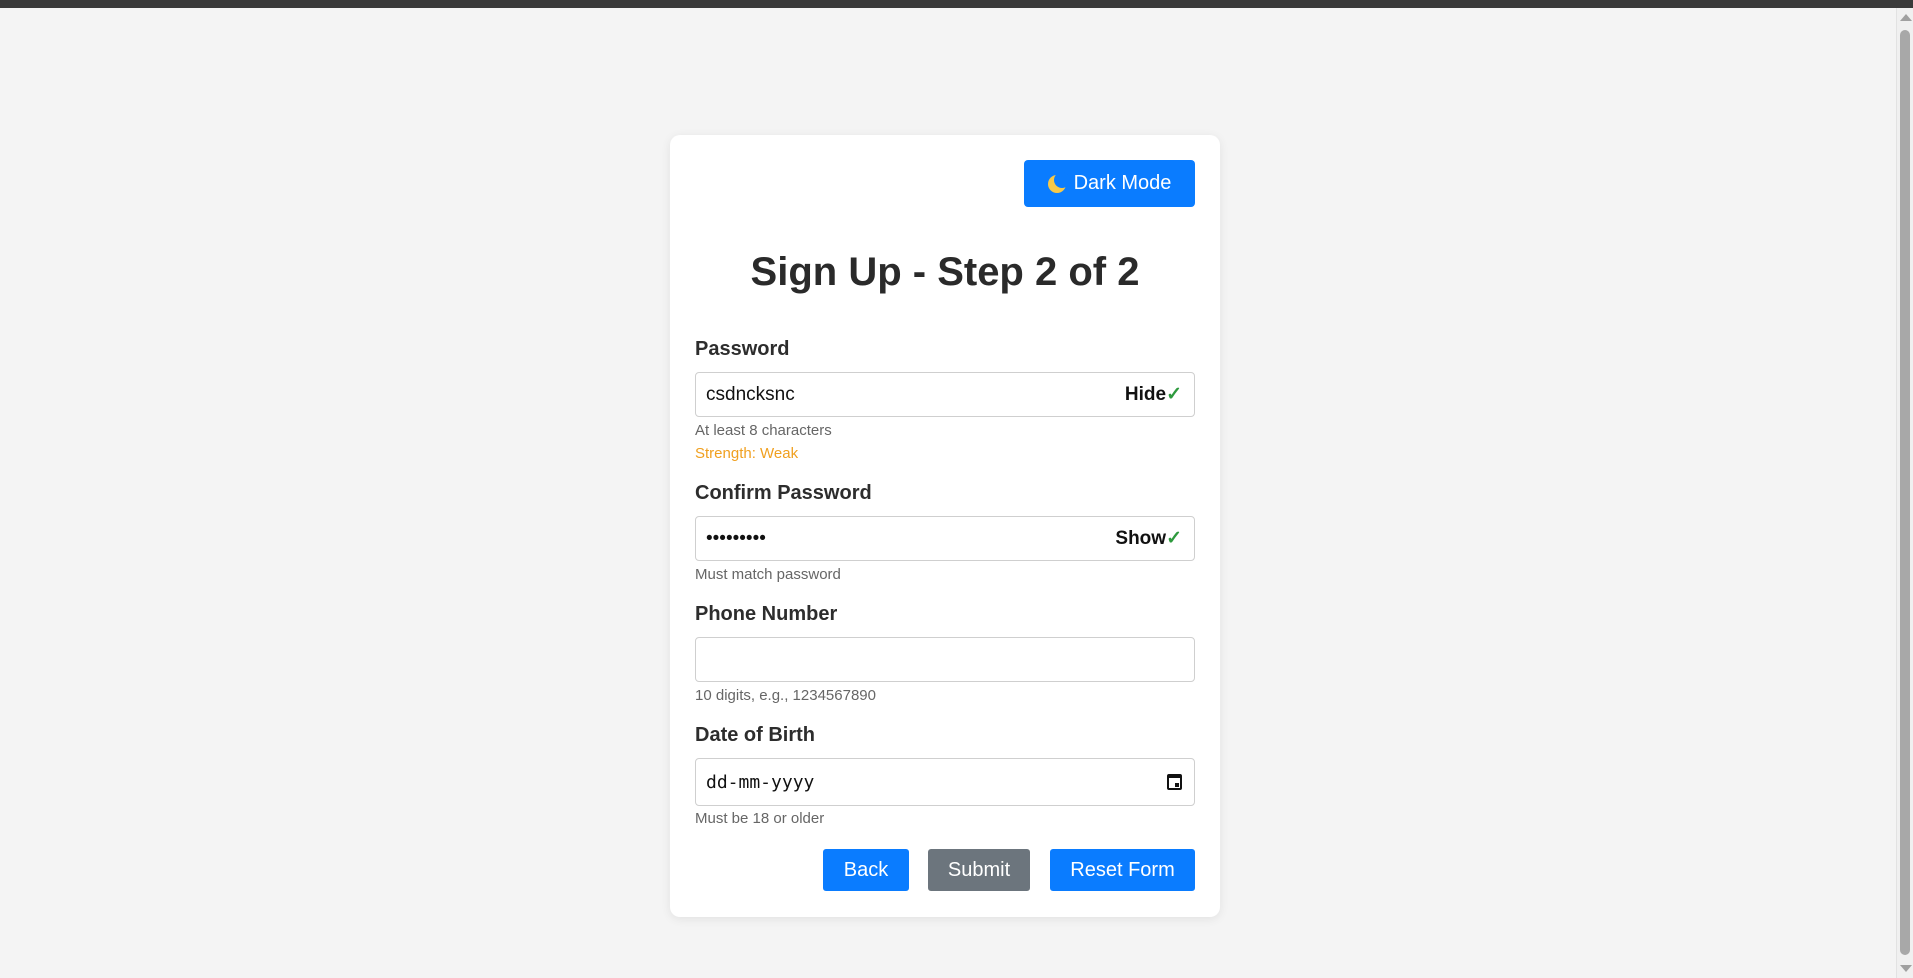 This screenshot has height=978, width=1913. What do you see at coordinates (1058, 182) in the screenshot?
I see `moon-icon` at bounding box center [1058, 182].